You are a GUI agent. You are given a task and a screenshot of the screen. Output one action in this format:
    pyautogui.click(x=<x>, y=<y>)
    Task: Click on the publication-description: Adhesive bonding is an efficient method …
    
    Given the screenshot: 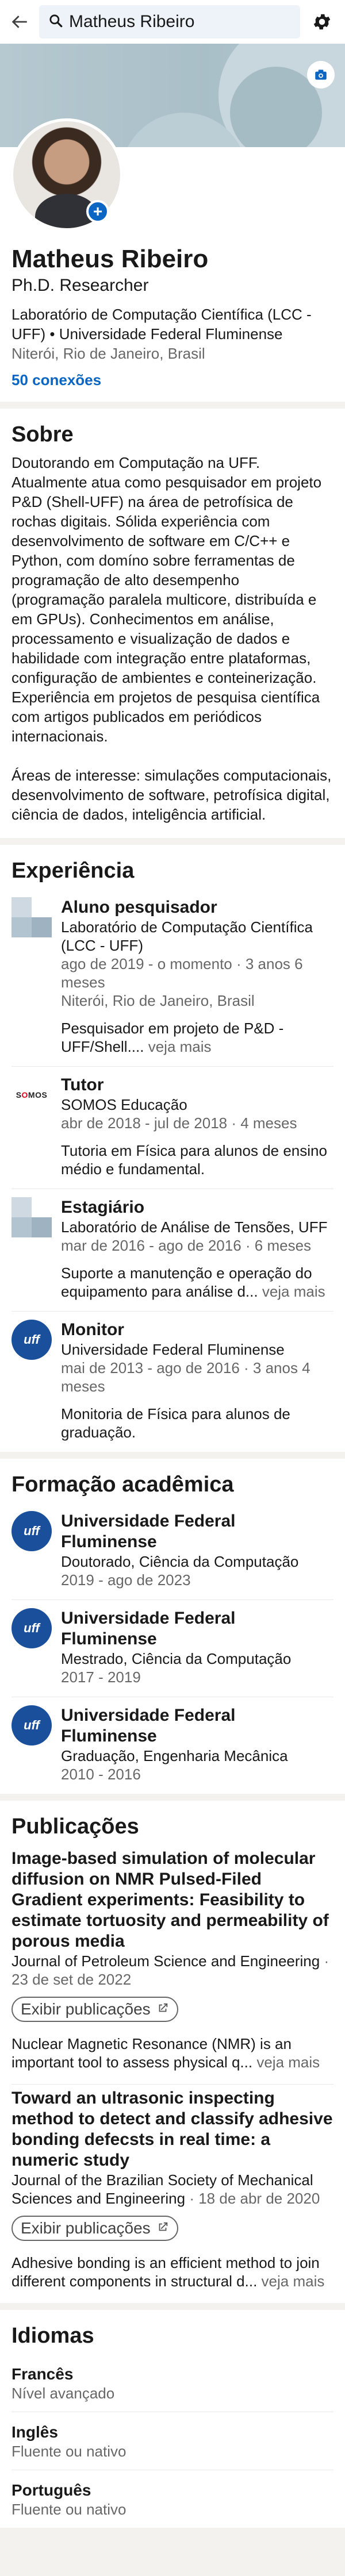 What is the action you would take?
    pyautogui.click(x=173, y=2272)
    